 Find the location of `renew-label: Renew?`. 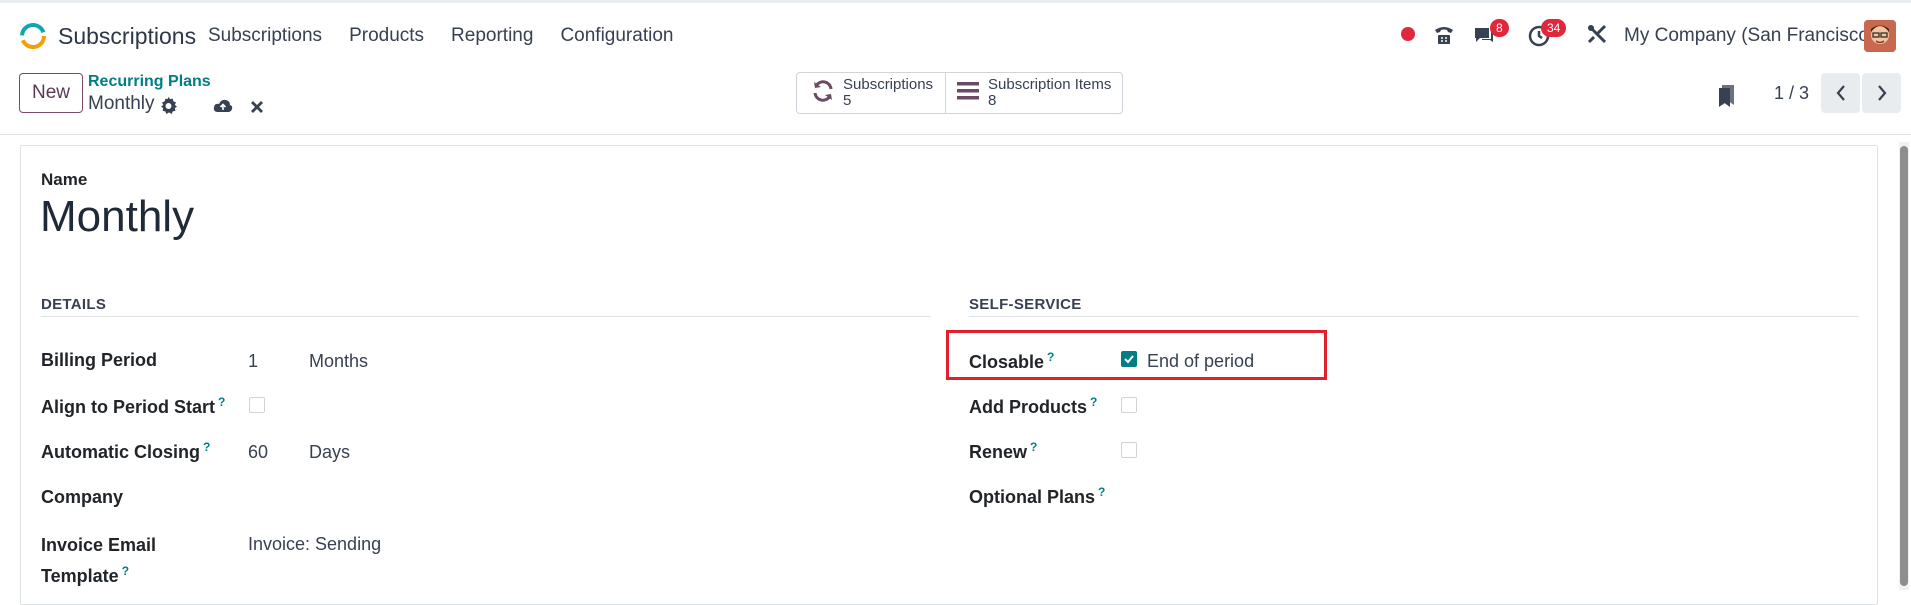

renew-label: Renew? is located at coordinates (1003, 451).